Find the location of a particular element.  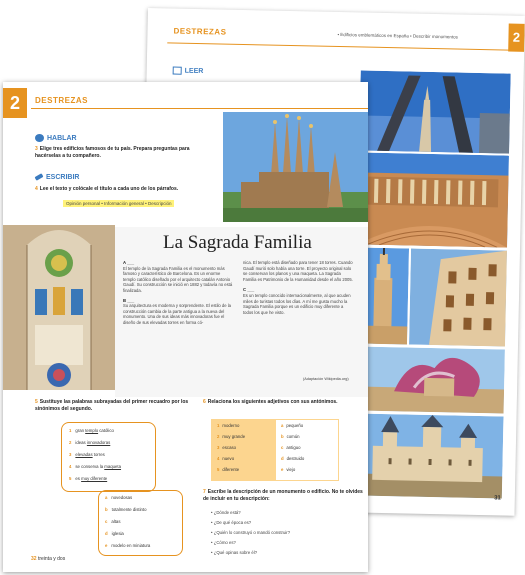

list-item: e modelo en miniatura is located at coordinates (128, 545).